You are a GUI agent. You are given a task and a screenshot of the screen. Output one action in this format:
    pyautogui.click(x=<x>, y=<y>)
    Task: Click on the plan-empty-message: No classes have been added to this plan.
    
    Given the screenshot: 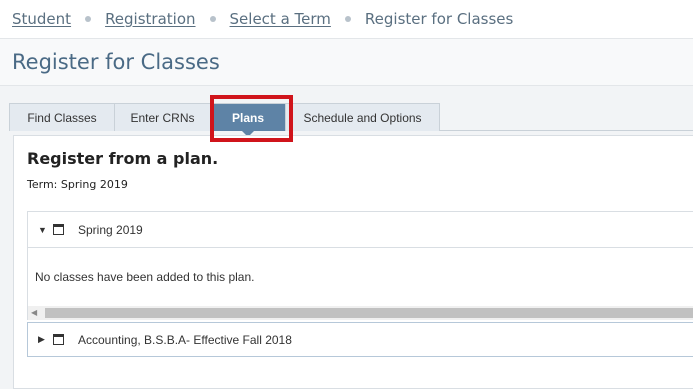 What is the action you would take?
    pyautogui.click(x=360, y=277)
    